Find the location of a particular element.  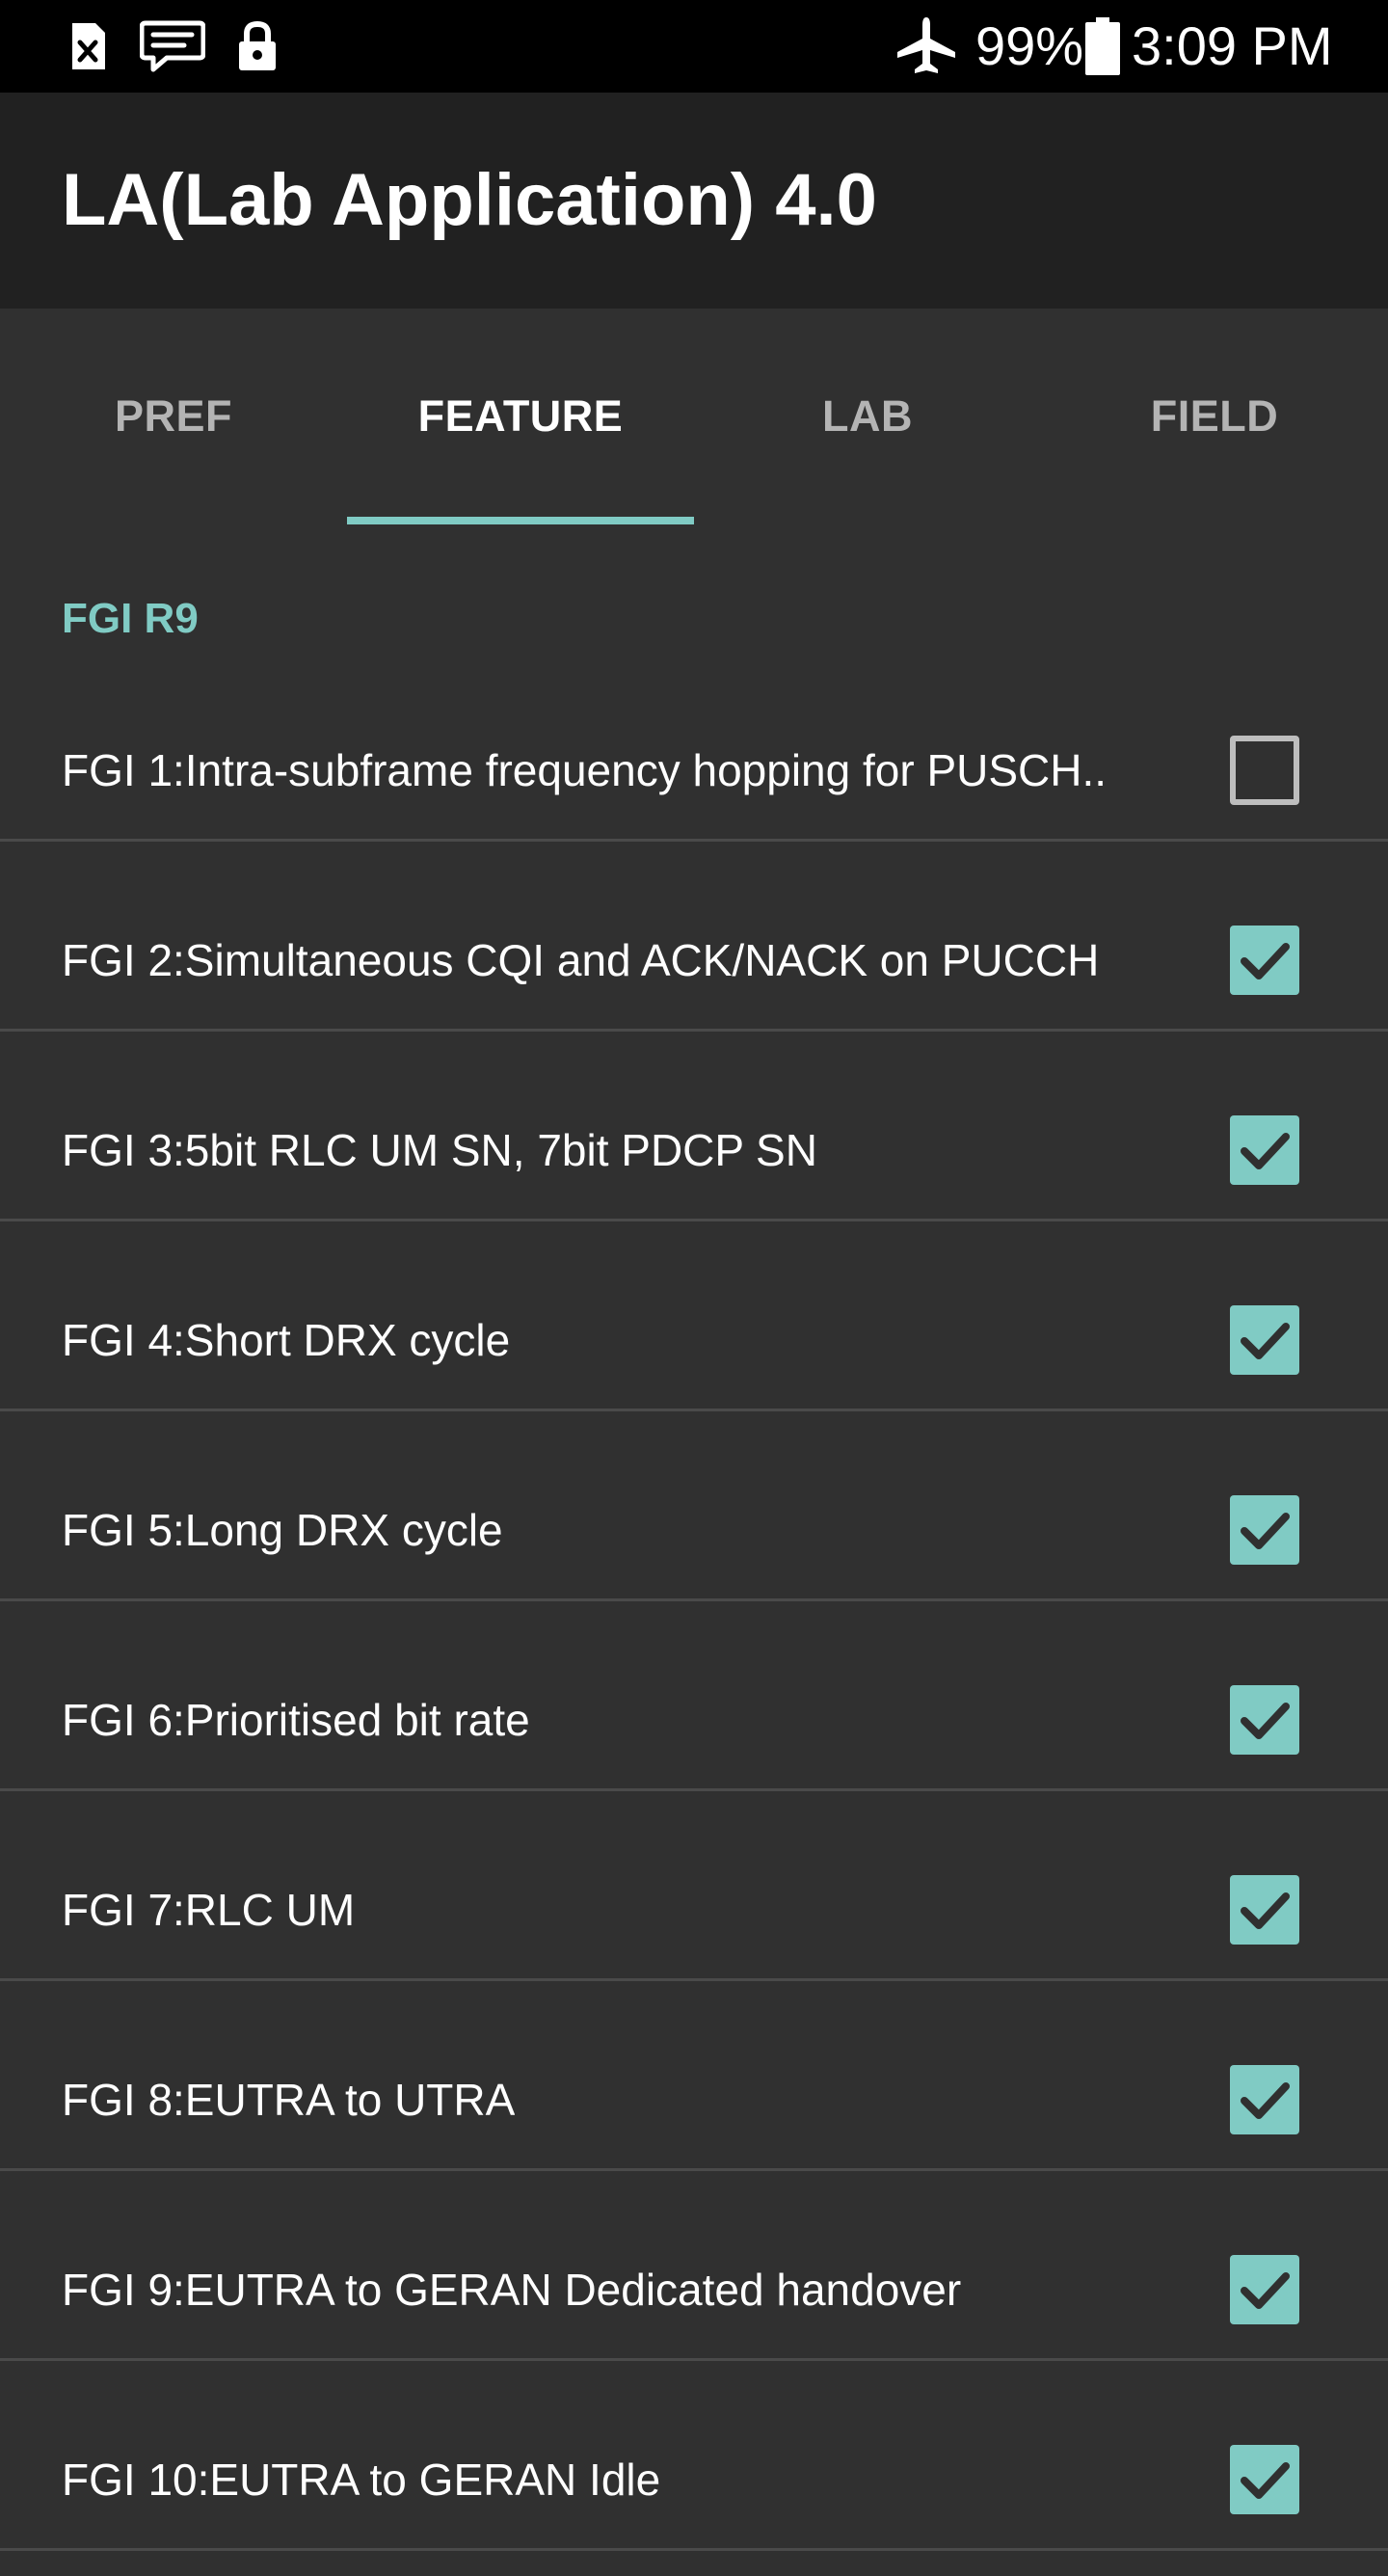

tab-label: LAB is located at coordinates (867, 416).